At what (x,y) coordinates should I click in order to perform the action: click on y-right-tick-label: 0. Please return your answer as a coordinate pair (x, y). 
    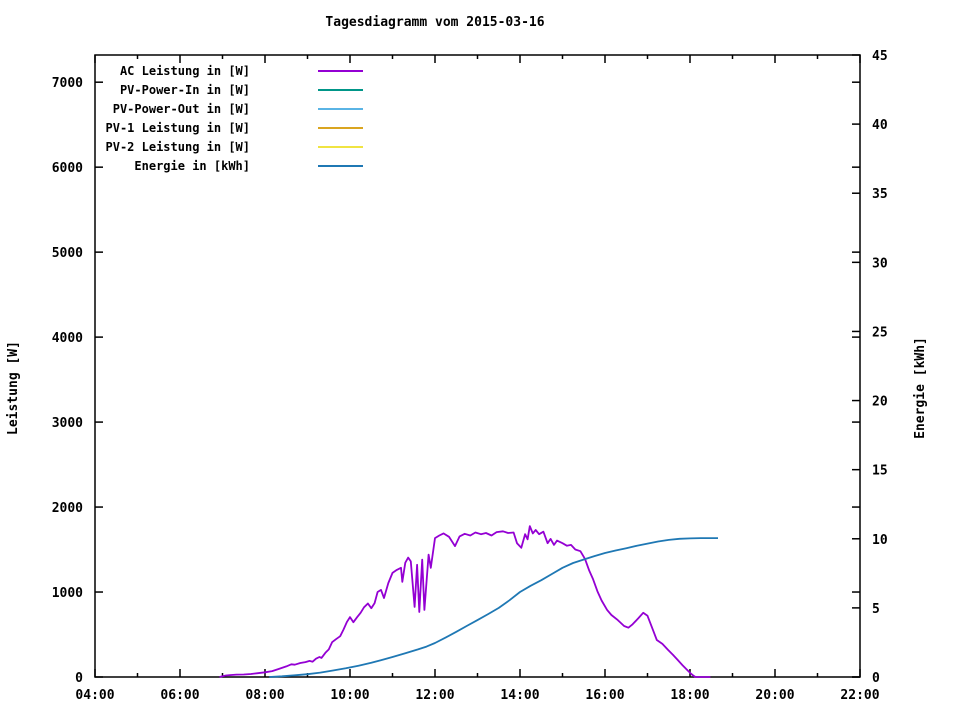
    Looking at the image, I should click on (876, 678).